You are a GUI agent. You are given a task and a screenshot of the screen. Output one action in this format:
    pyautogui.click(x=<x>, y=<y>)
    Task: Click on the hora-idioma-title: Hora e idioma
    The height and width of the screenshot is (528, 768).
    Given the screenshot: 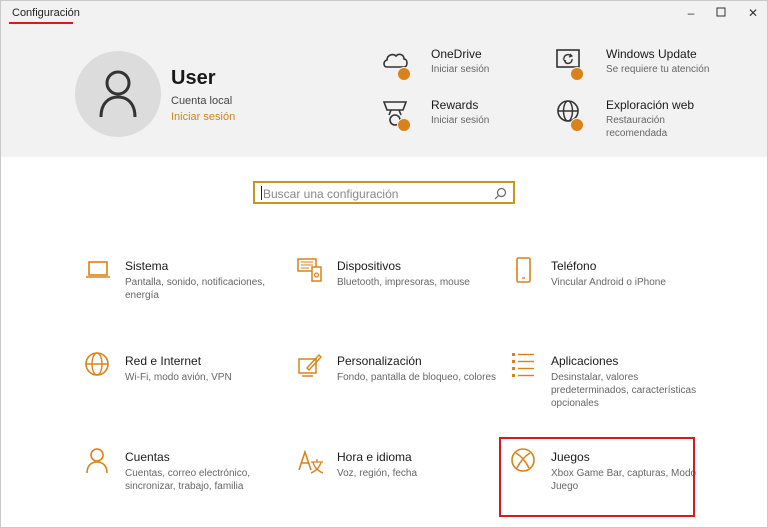 What is the action you would take?
    pyautogui.click(x=374, y=457)
    